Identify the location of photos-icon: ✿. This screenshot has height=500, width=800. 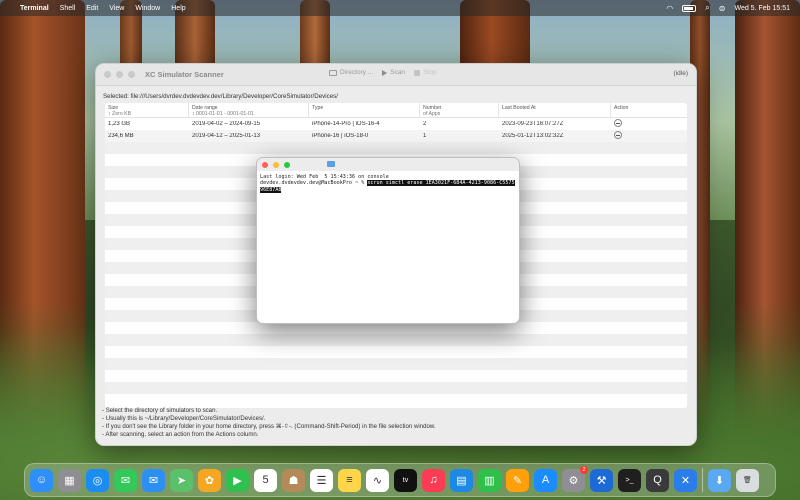
(209, 480).